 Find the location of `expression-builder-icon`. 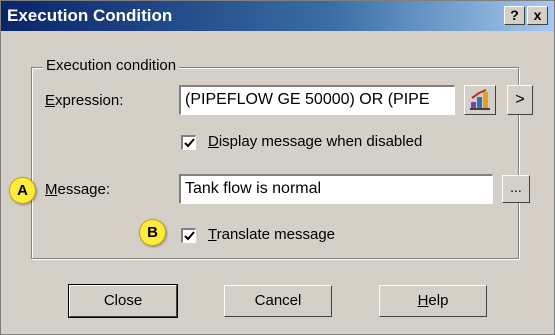

expression-builder-icon is located at coordinates (480, 102).